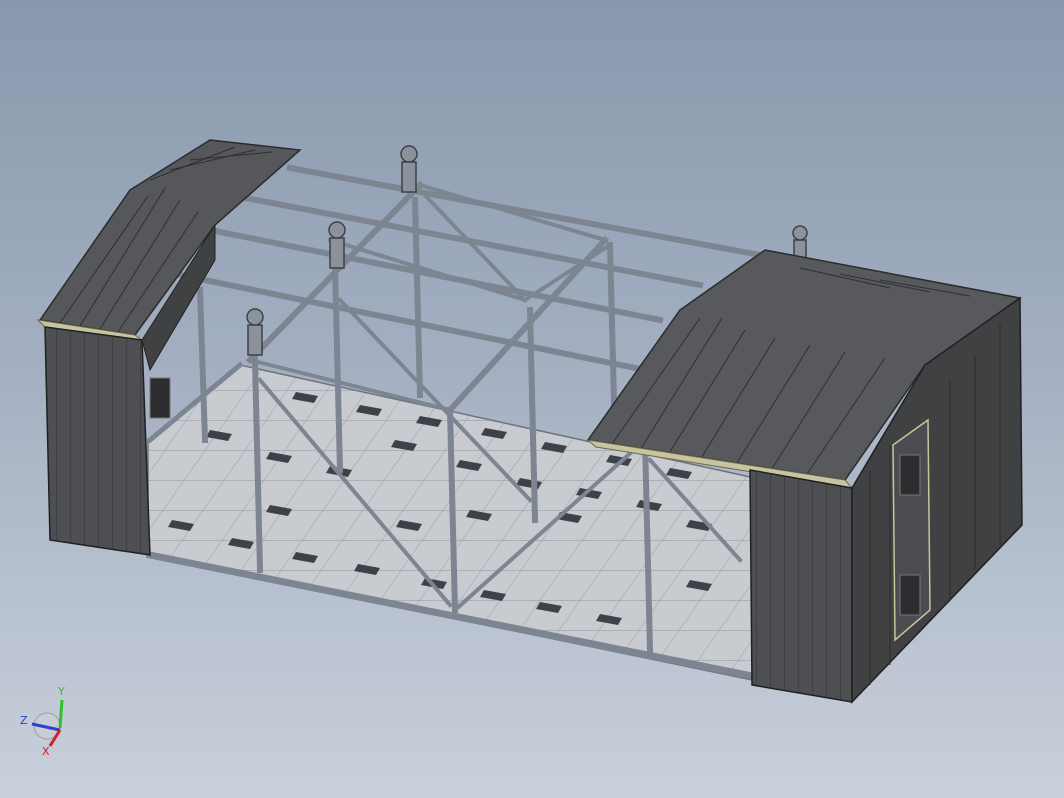 This screenshot has width=1064, height=798. What do you see at coordinates (24, 720) in the screenshot?
I see `z-axis-label: Z` at bounding box center [24, 720].